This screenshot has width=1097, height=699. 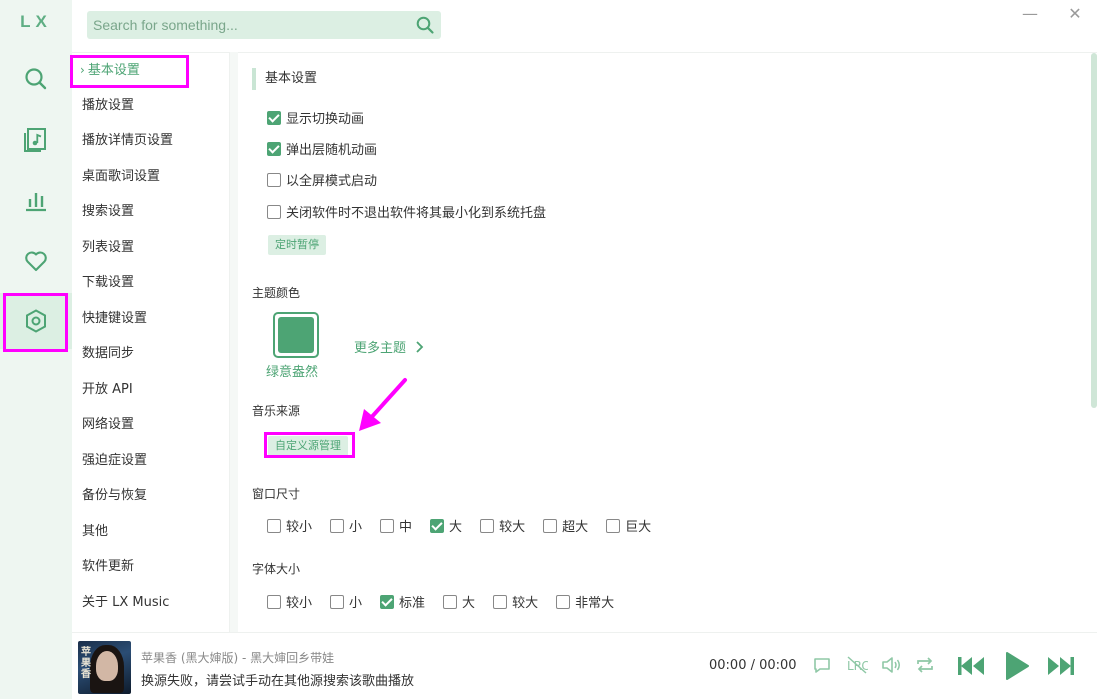 I want to click on section-title-theme: 主题颜色, so click(x=276, y=293).